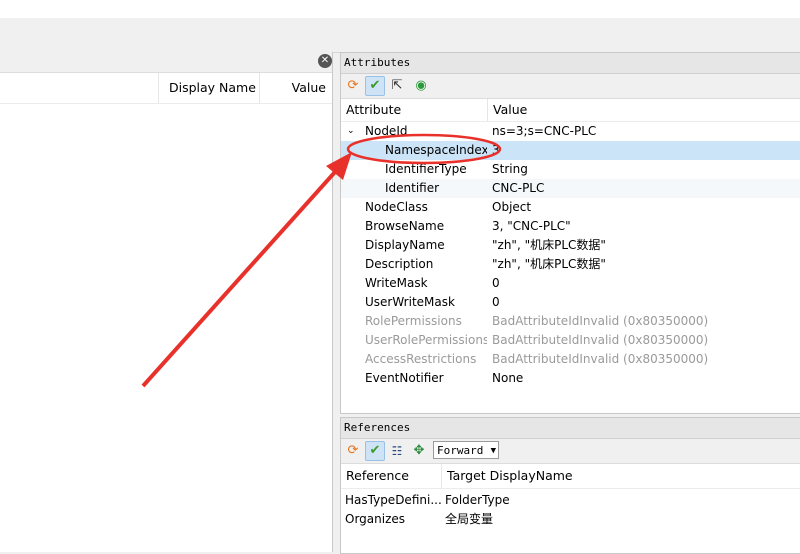 This screenshot has height=554, width=800. I want to click on reference-type: Organizes, so click(375, 519).